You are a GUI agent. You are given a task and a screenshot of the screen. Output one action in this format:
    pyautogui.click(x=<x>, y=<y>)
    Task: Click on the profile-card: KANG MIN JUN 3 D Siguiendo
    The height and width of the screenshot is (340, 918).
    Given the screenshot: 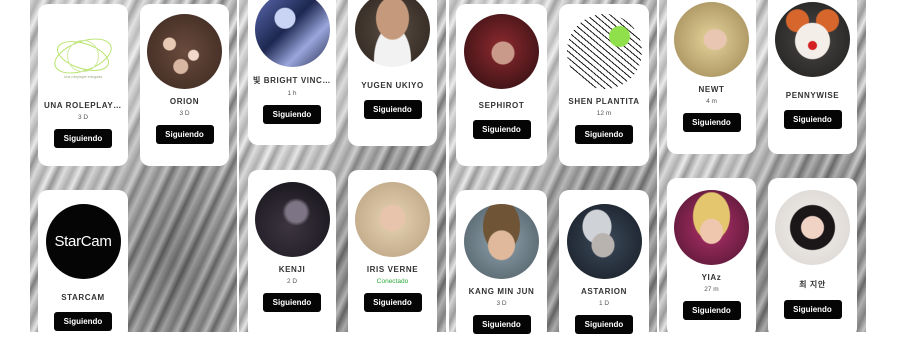 What is the action you would take?
    pyautogui.click(x=501, y=265)
    